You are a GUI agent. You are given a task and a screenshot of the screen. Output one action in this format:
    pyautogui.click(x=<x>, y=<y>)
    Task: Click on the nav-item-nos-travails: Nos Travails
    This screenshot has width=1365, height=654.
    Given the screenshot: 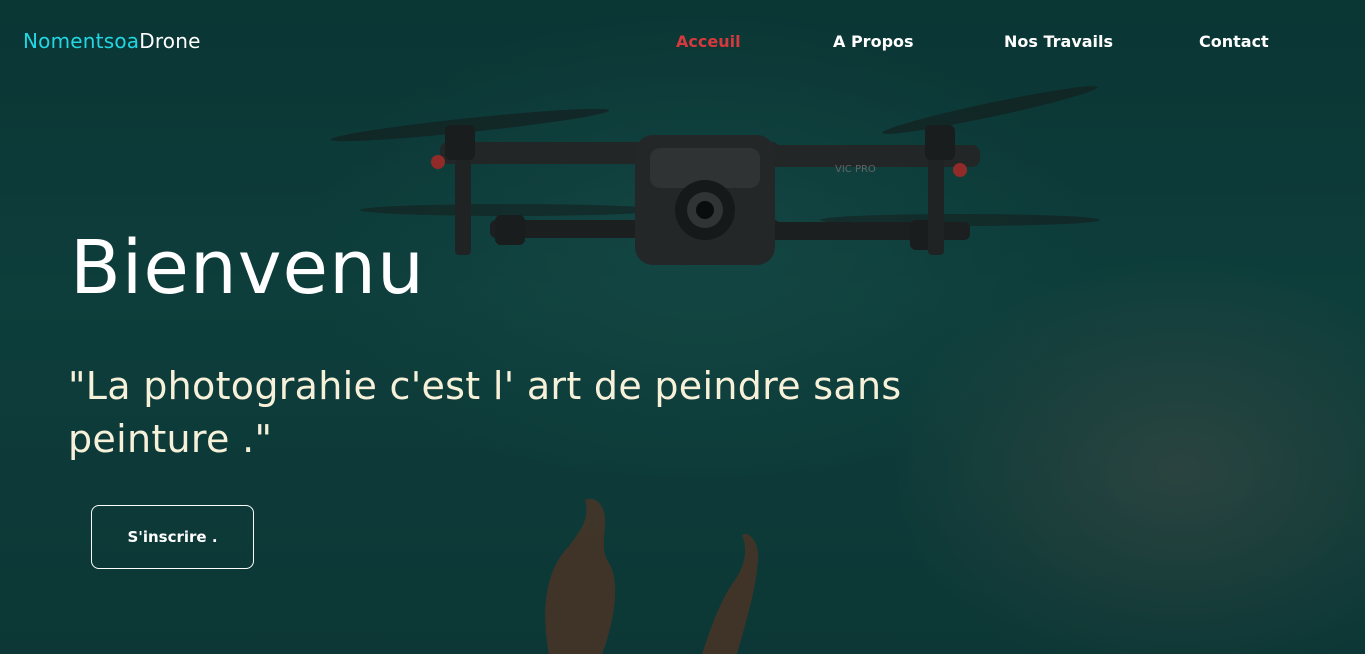 What is the action you would take?
    pyautogui.click(x=1058, y=41)
    